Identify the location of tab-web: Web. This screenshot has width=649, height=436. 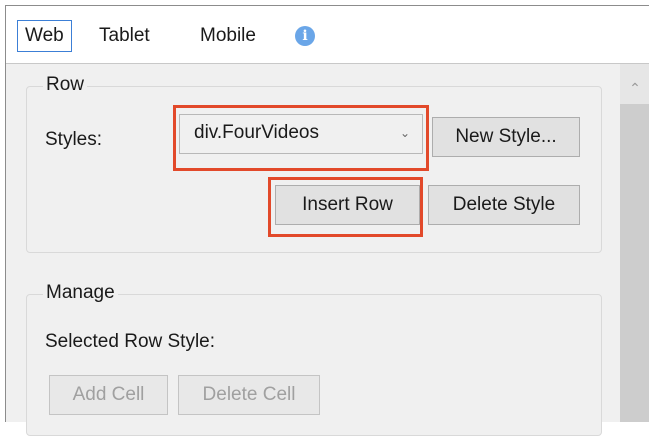
(44, 36).